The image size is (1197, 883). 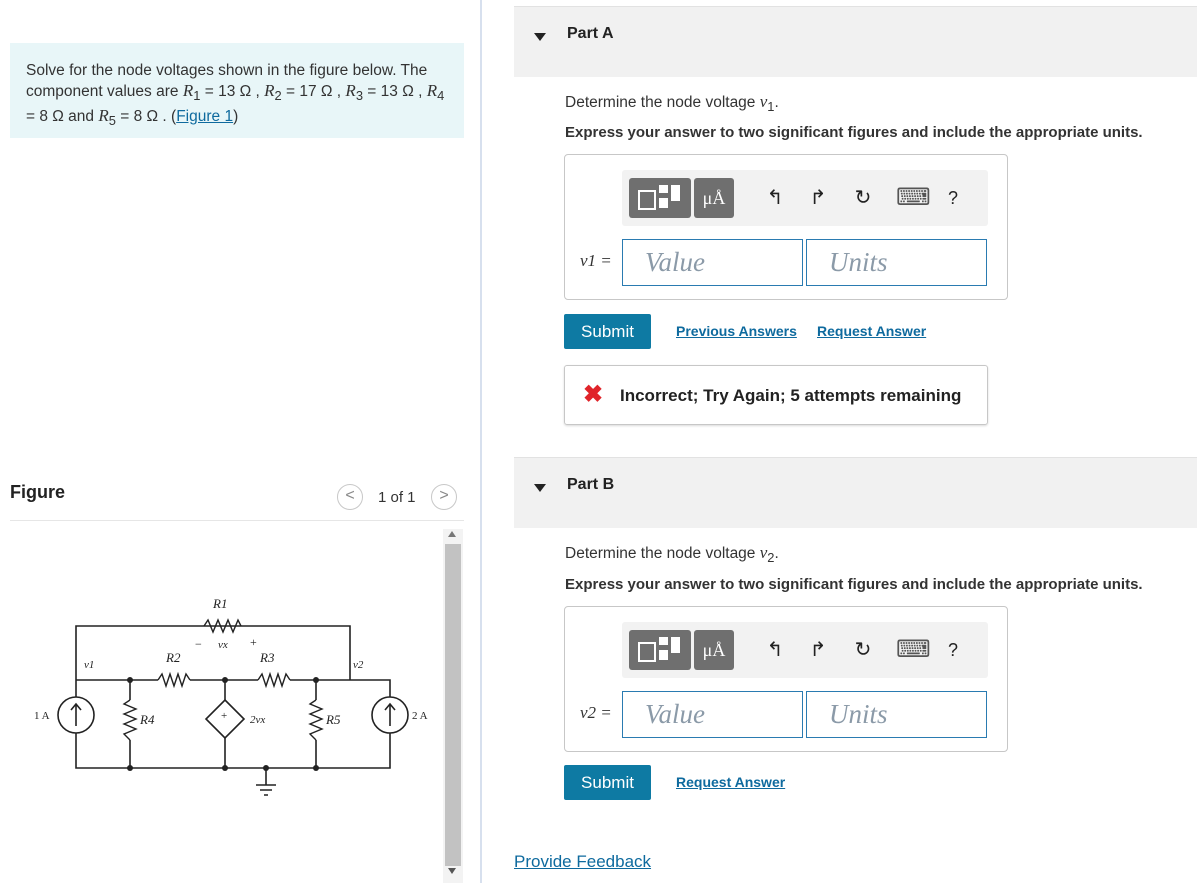 I want to click on label-r4: R4, so click(x=147, y=719).